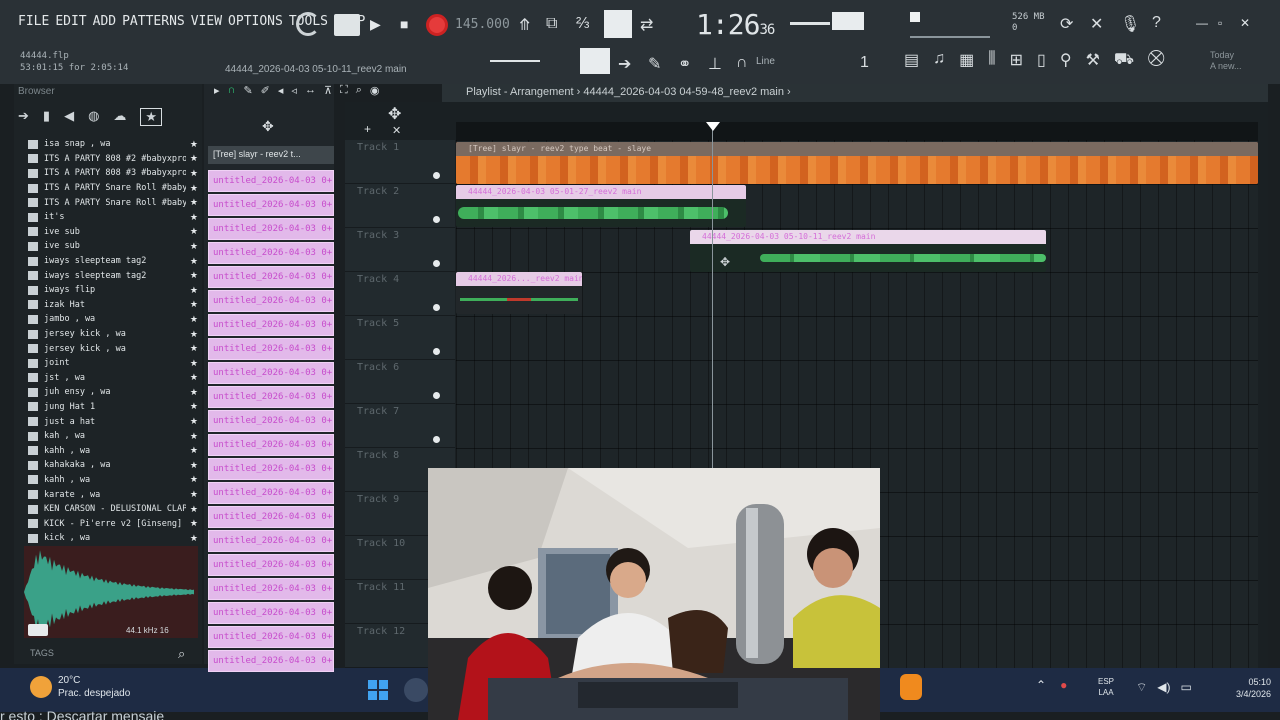 The width and height of the screenshot is (1280, 720). I want to click on file-icon: ▯, so click(1041, 60).